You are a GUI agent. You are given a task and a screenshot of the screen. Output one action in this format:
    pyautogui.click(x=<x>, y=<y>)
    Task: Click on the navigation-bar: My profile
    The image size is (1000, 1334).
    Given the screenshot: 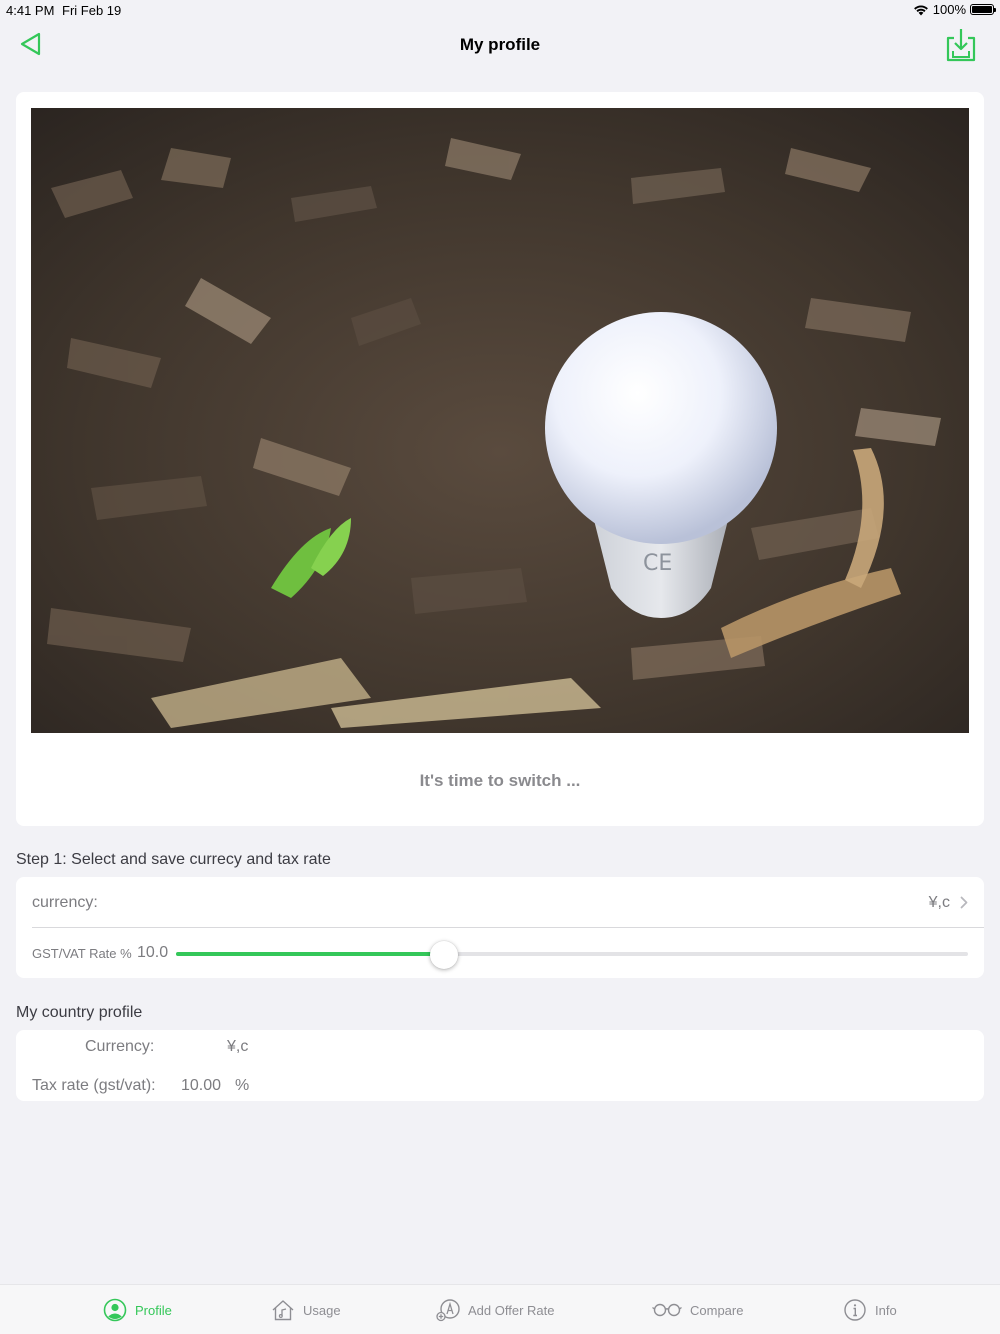 What is the action you would take?
    pyautogui.click(x=500, y=44)
    